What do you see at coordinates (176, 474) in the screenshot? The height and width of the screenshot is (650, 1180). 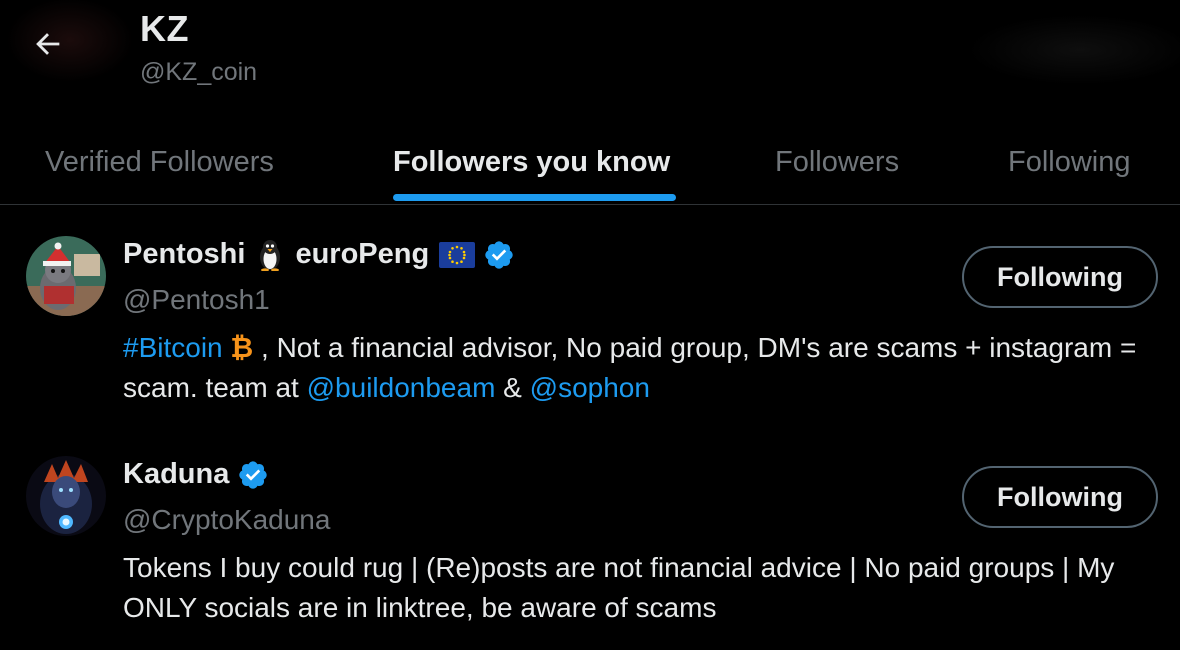 I see `user-name-text: Kaduna` at bounding box center [176, 474].